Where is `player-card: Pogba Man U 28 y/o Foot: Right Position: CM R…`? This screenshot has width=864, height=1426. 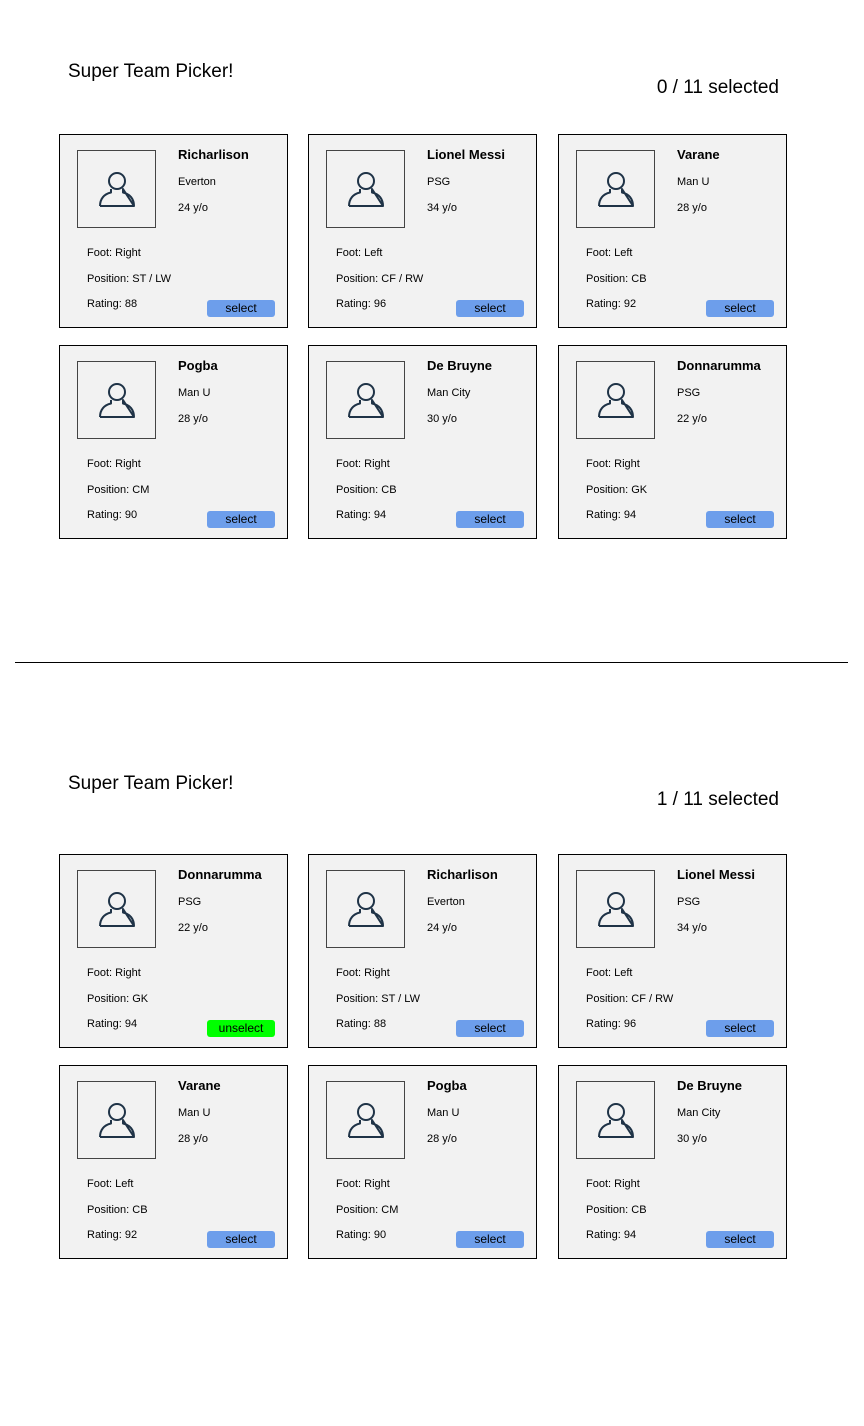
player-card: Pogba Man U 28 y/o Foot: Right Position: CM R… is located at coordinates (173, 442).